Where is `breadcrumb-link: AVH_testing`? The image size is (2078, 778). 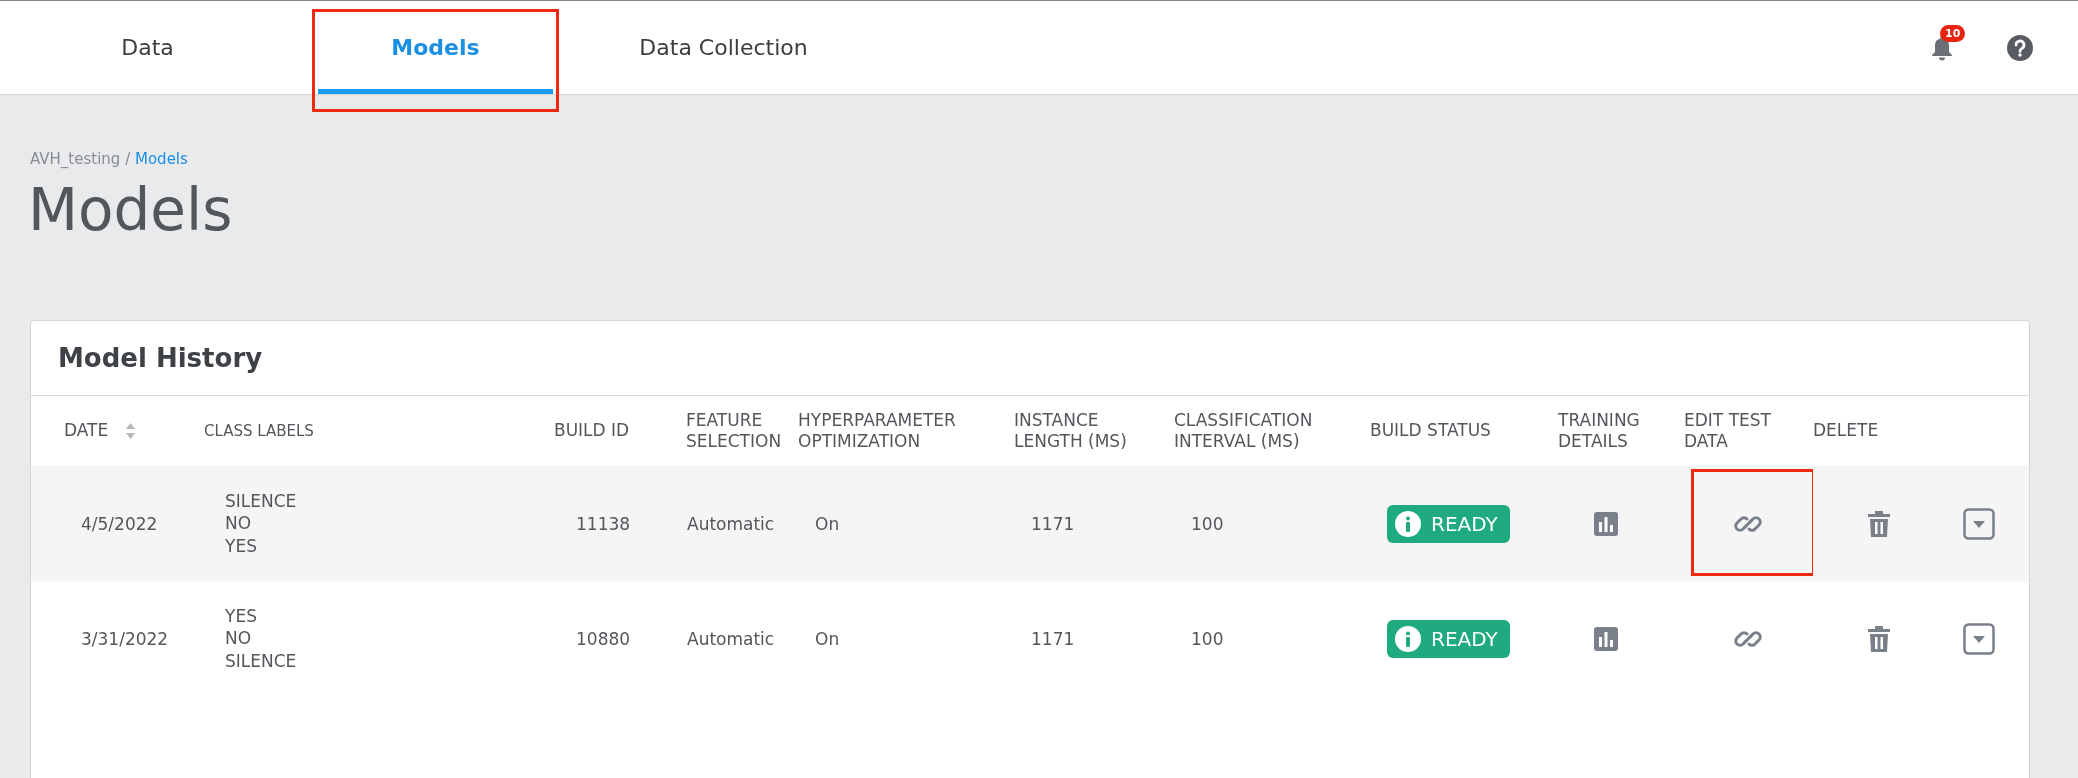 breadcrumb-link: AVH_testing is located at coordinates (75, 159).